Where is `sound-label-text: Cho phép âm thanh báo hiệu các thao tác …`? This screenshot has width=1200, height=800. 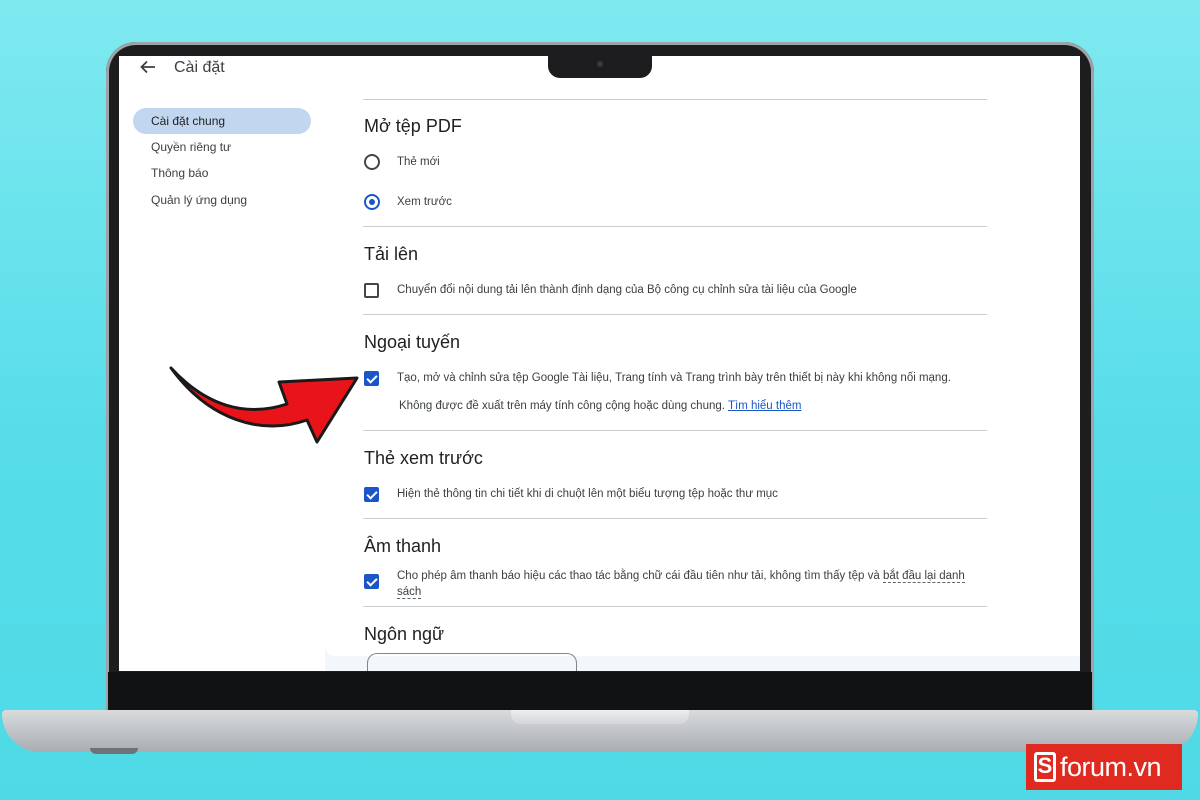
sound-label-text: Cho phép âm thanh báo hiệu các thao tác … is located at coordinates (640, 576).